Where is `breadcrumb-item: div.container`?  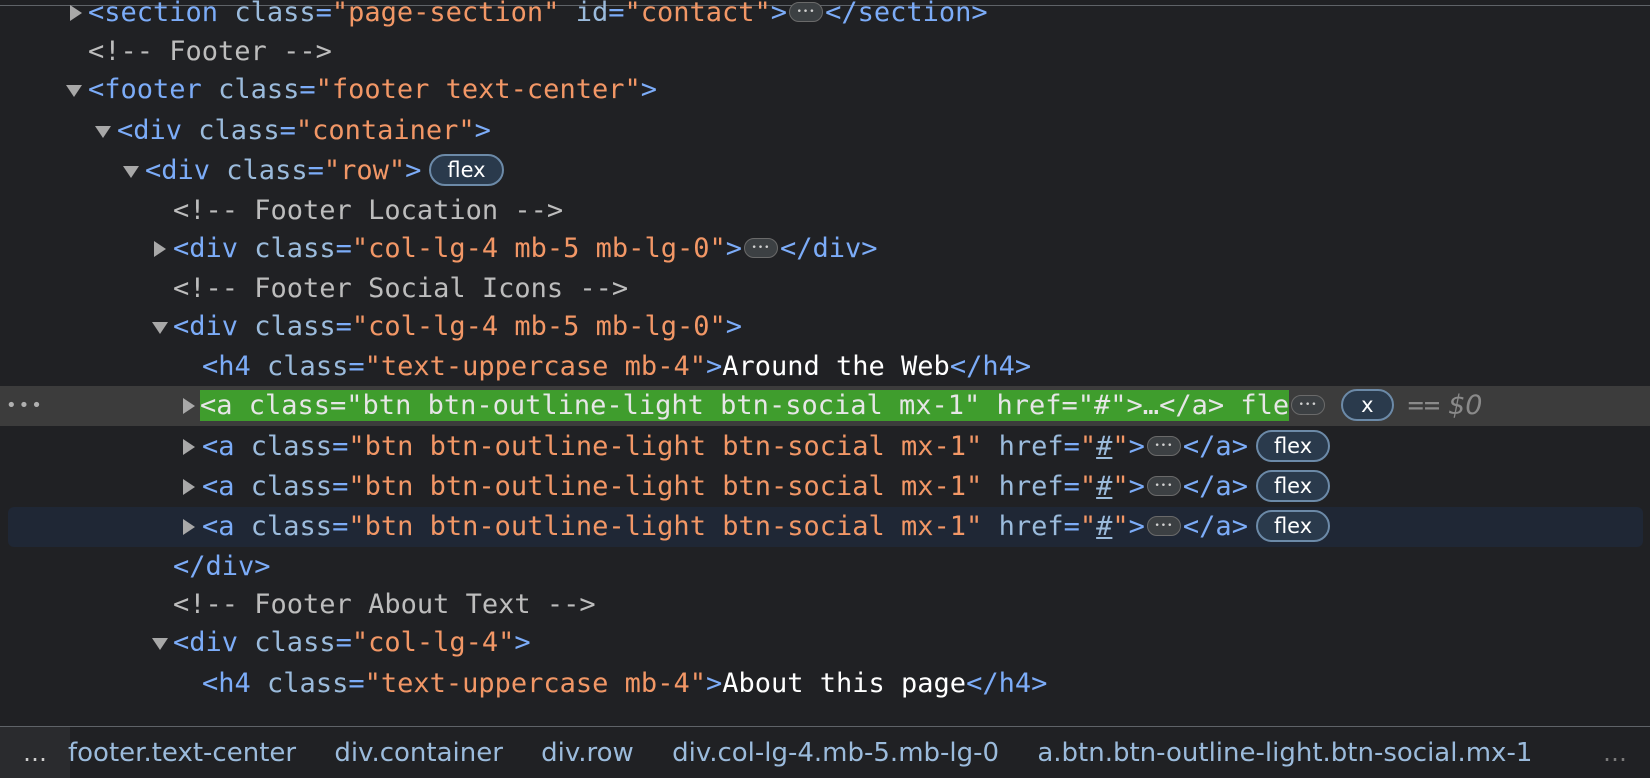
breadcrumb-item: div.container is located at coordinates (418, 752).